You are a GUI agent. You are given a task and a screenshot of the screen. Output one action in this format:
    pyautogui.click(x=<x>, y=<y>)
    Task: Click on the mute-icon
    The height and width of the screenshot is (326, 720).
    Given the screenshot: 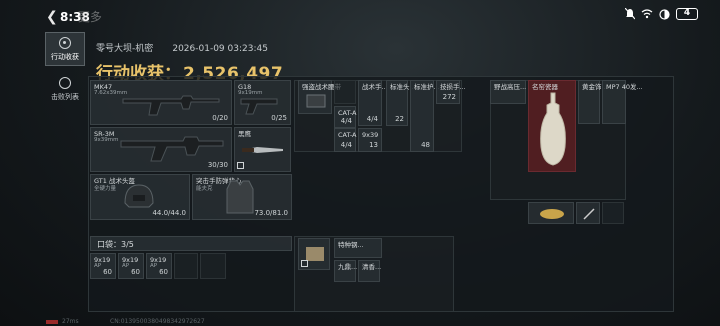 What is the action you would take?
    pyautogui.click(x=630, y=14)
    